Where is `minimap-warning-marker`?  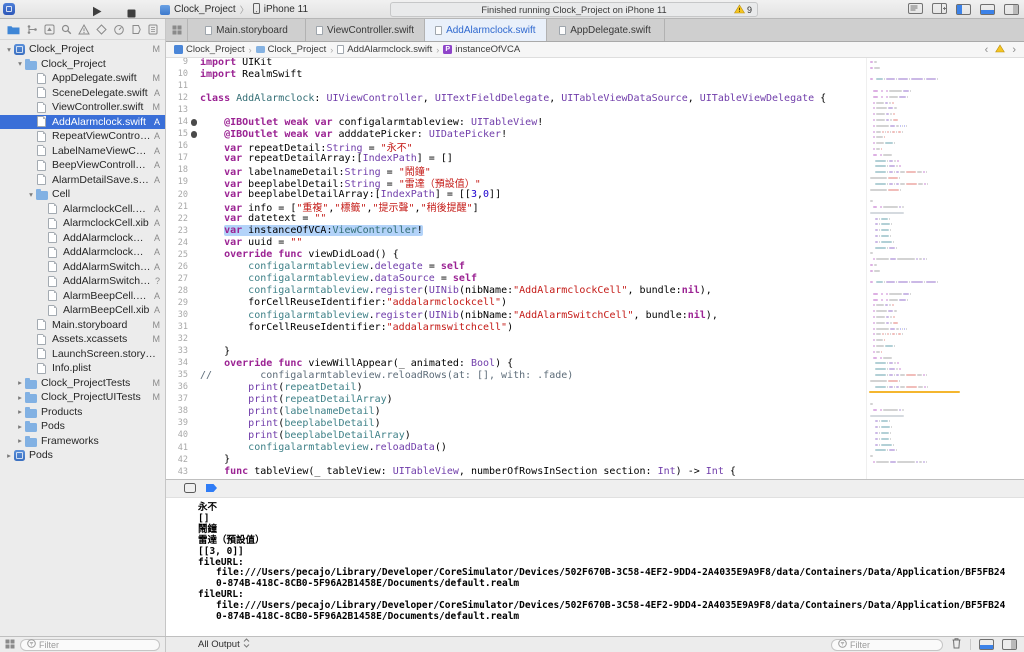
minimap-warning-marker is located at coordinates (914, 391).